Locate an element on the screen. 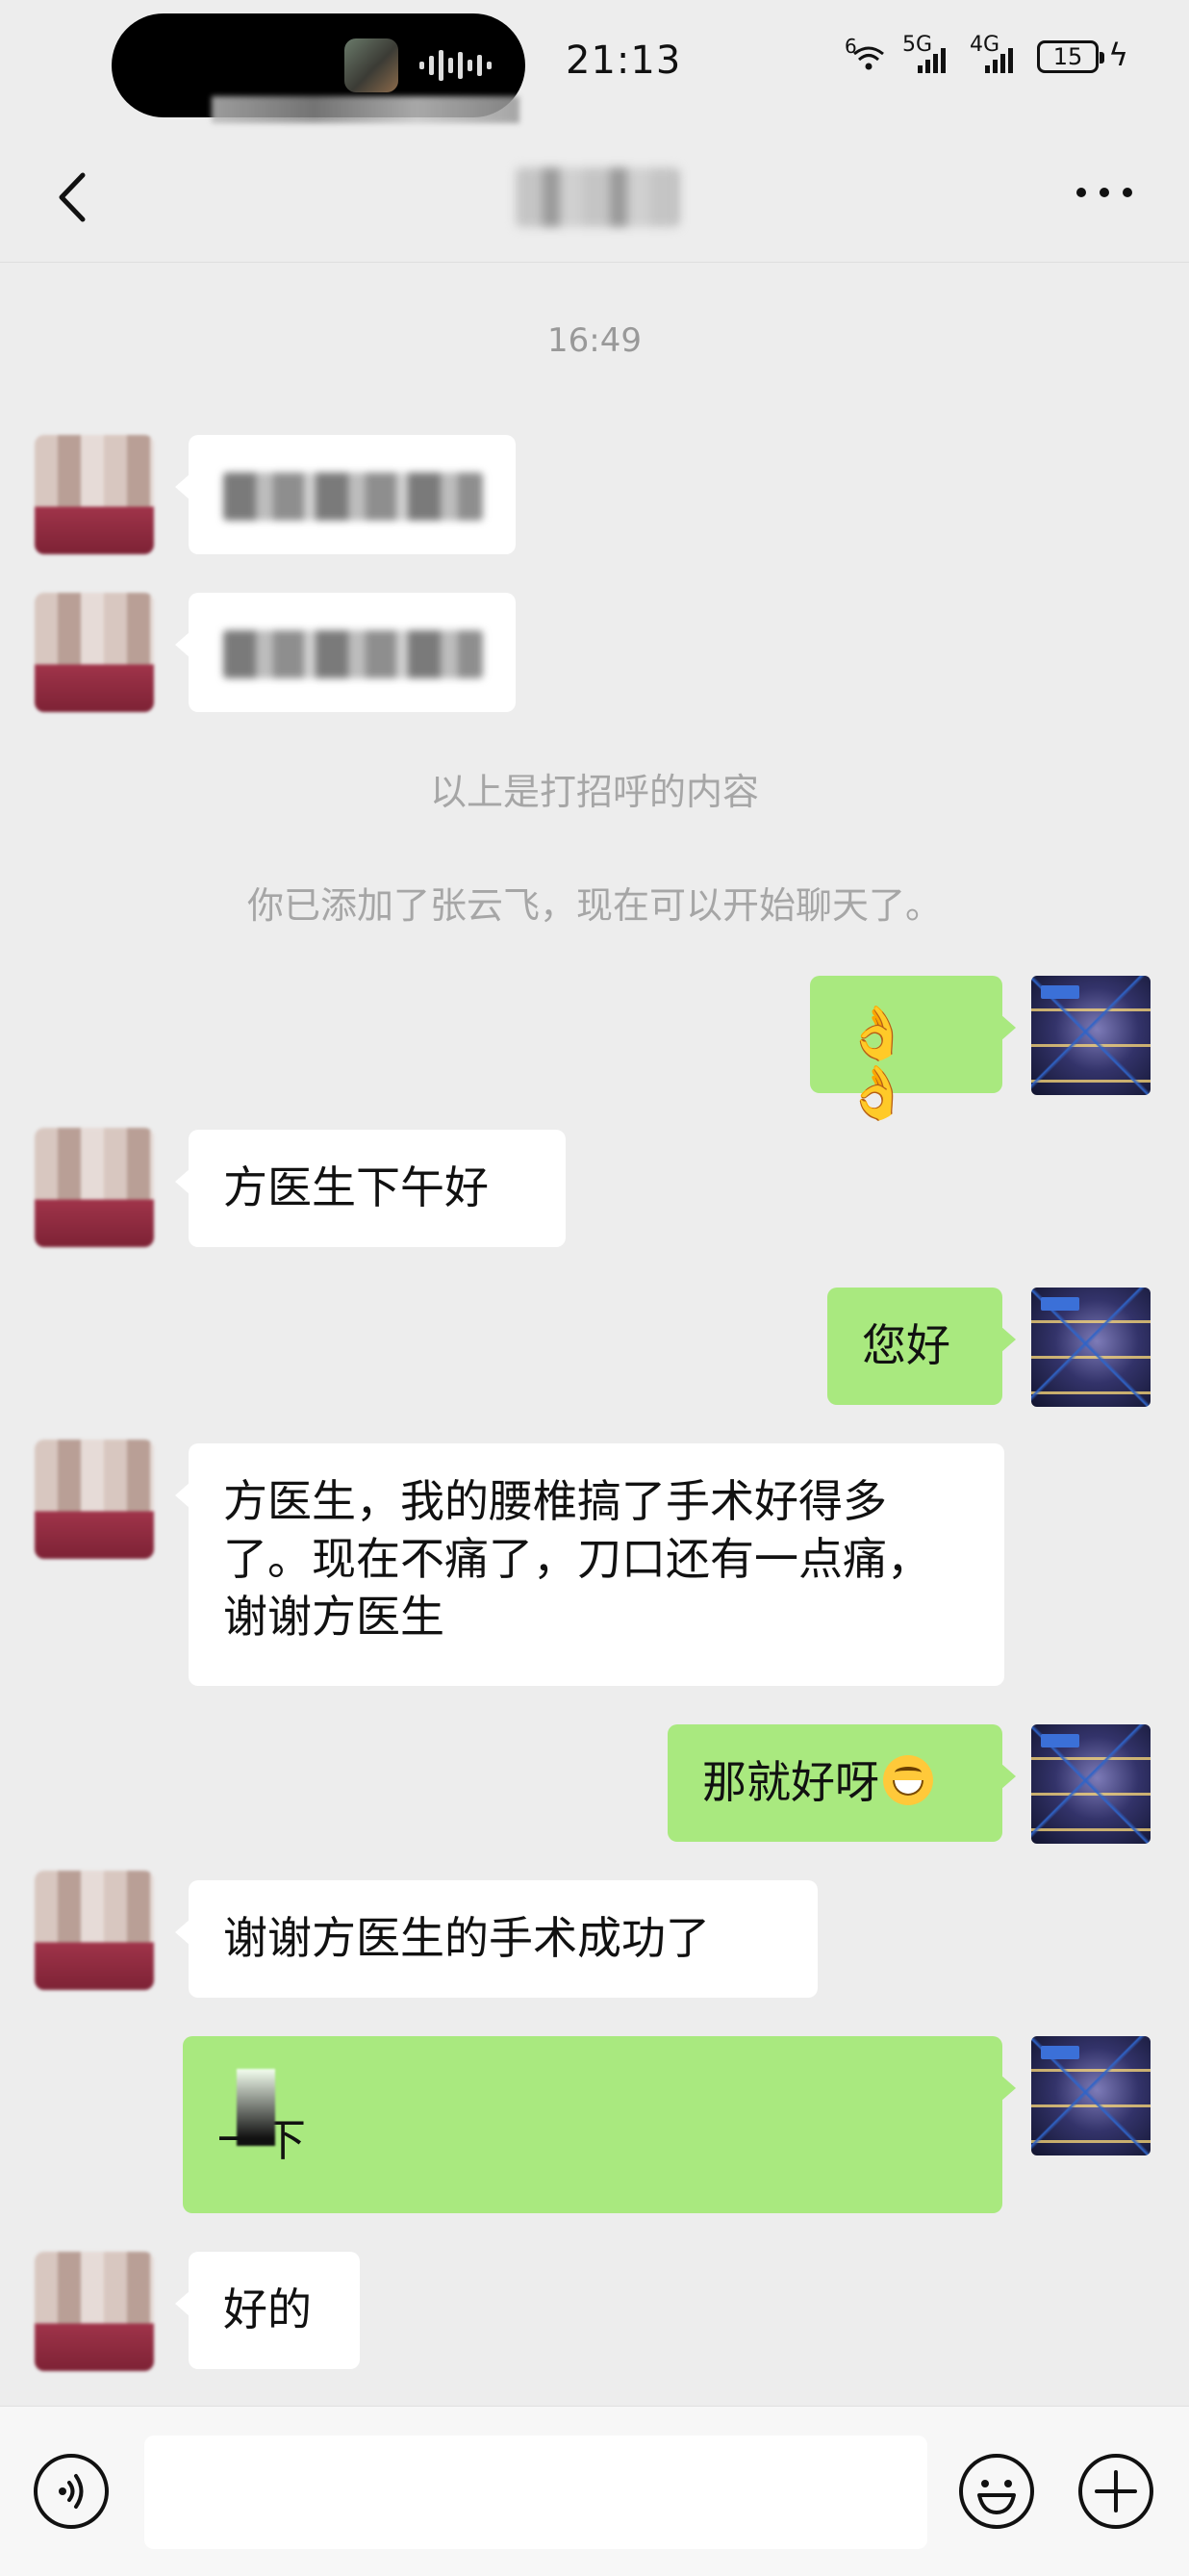 Image resolution: width=1189 pixels, height=2576 pixels. message-input is located at coordinates (535, 2492).